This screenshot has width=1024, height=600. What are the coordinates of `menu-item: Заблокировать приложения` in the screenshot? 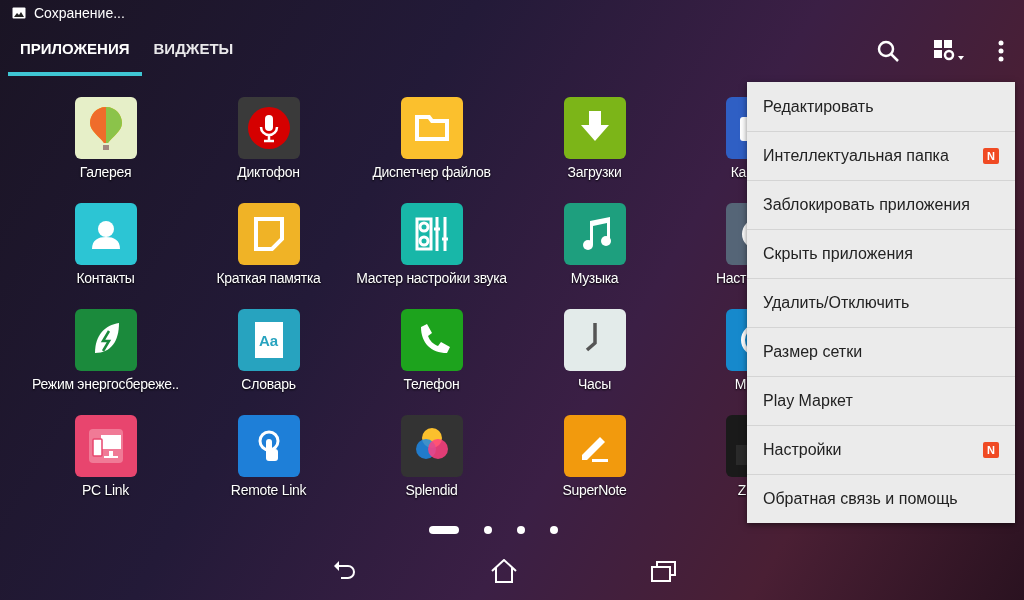 It's located at (881, 204).